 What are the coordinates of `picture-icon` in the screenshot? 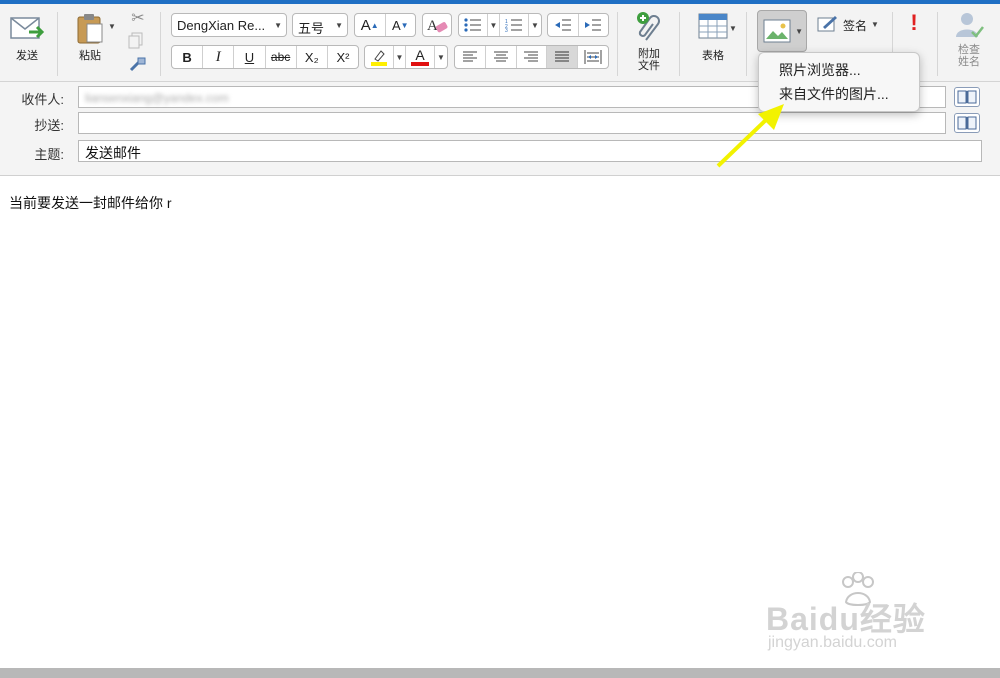 It's located at (777, 31).